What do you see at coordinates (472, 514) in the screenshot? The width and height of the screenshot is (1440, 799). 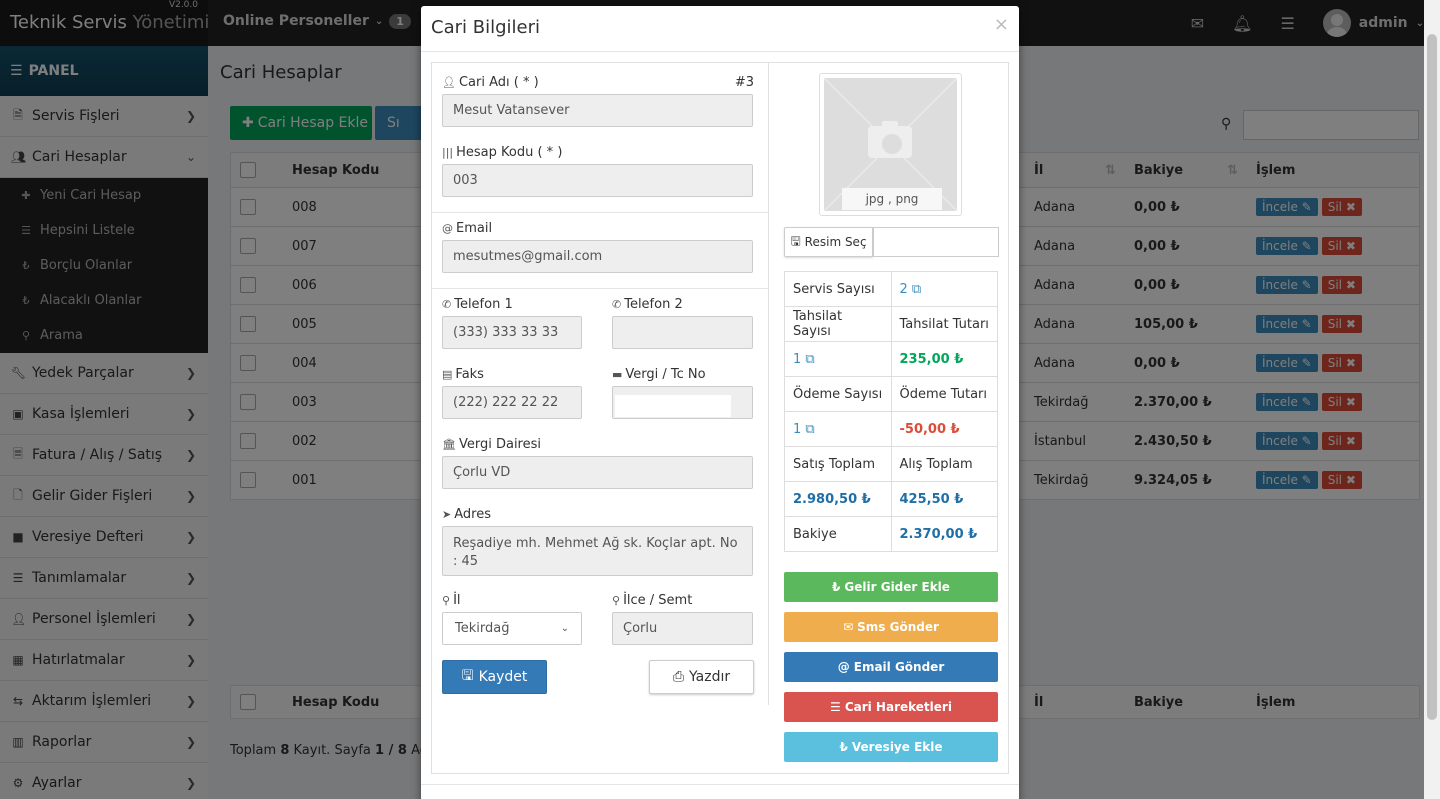 I see `adres-label-text: Adres` at bounding box center [472, 514].